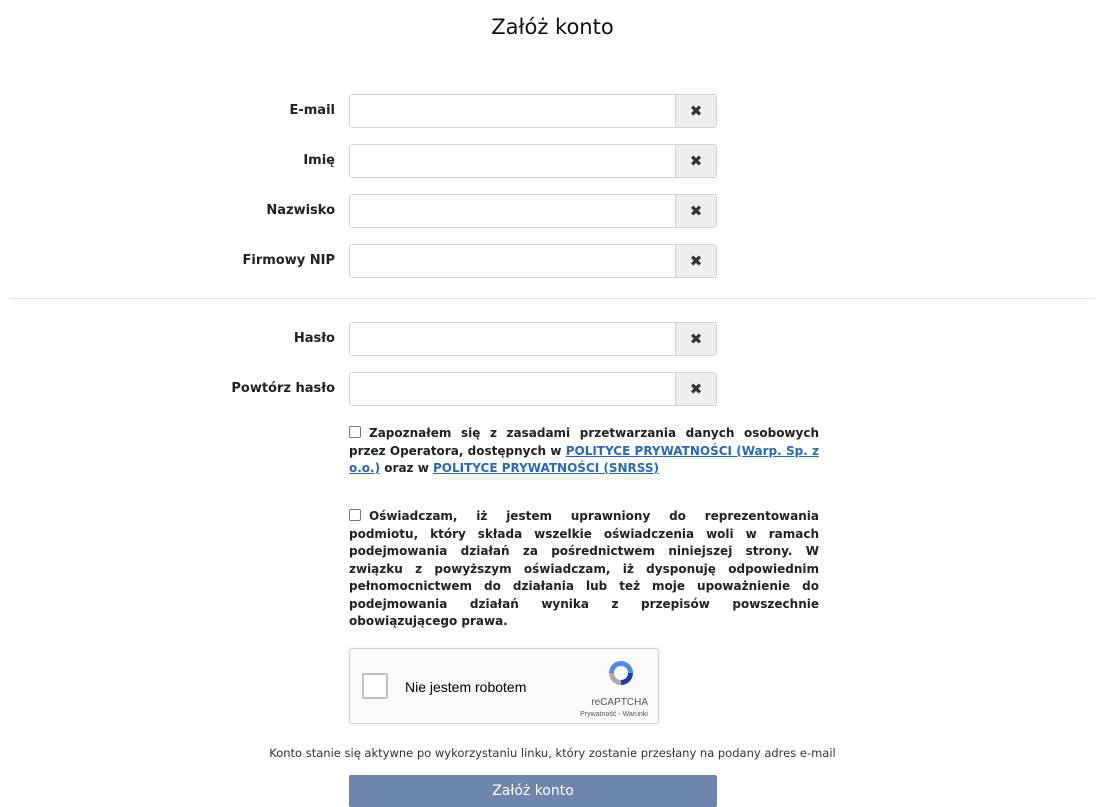 Image resolution: width=1105 pixels, height=807 pixels. What do you see at coordinates (621, 673) in the screenshot?
I see `recaptcha-logo-icon` at bounding box center [621, 673].